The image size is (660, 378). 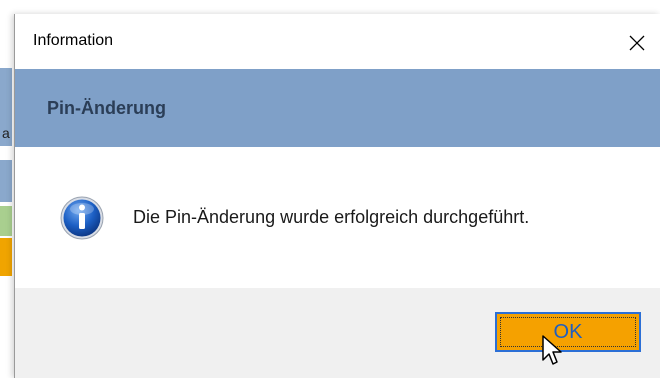 I want to click on background-app-row-orange, so click(x=6, y=257).